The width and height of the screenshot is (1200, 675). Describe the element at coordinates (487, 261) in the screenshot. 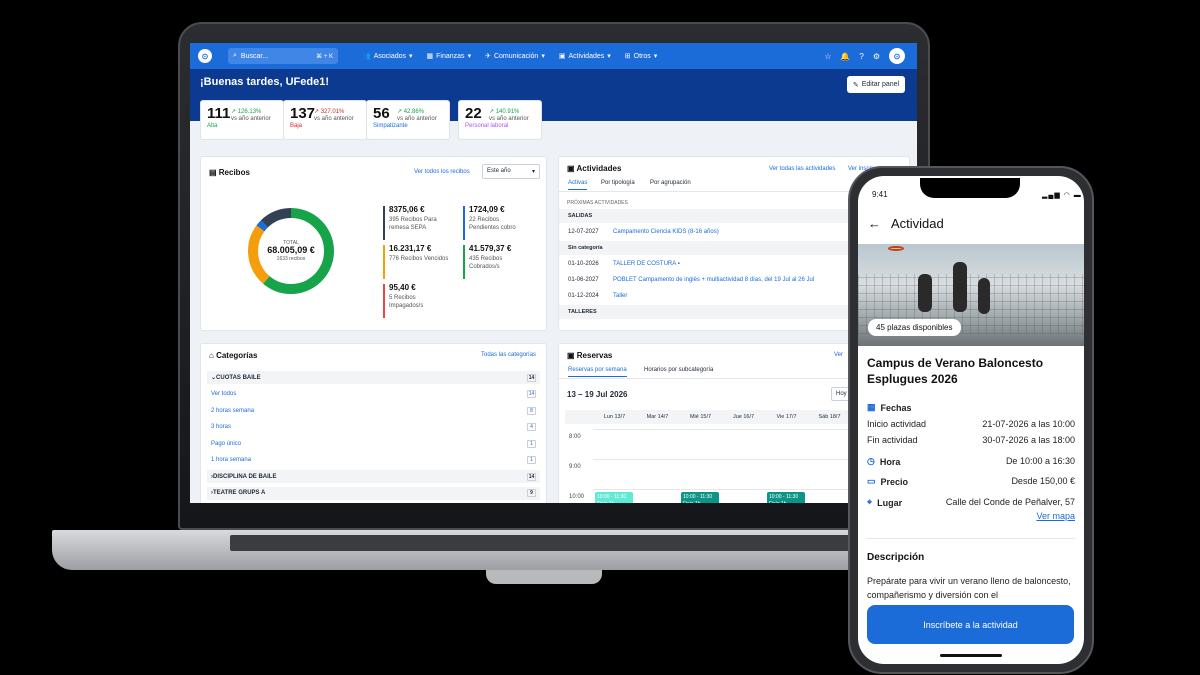

I see `stat-cobrados: 41.579,37 € 435 Recibos Cobrados/s` at that location.